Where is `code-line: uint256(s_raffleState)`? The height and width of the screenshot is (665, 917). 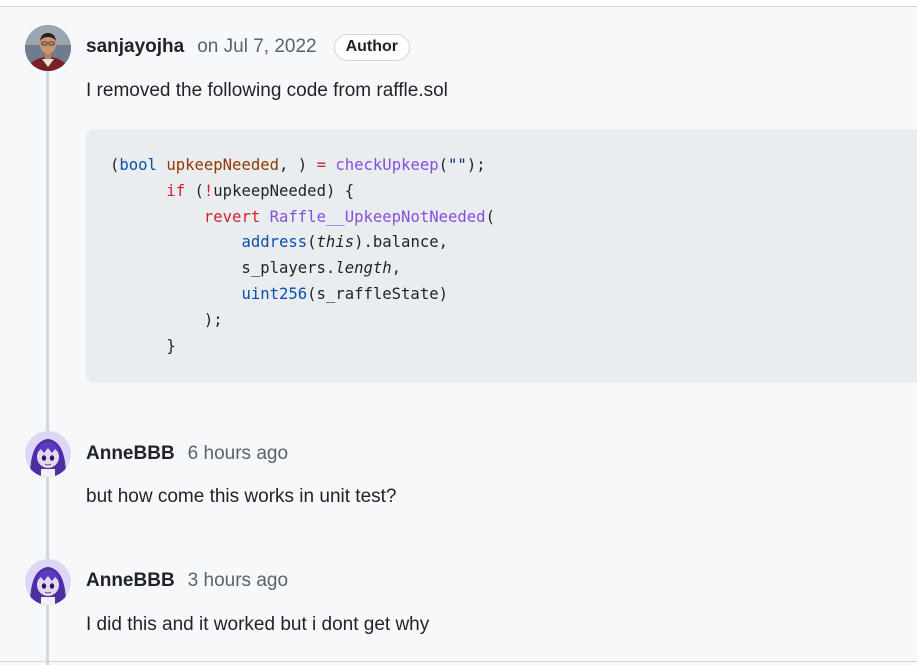 code-line: uint256(s_raffleState) is located at coordinates (302, 295).